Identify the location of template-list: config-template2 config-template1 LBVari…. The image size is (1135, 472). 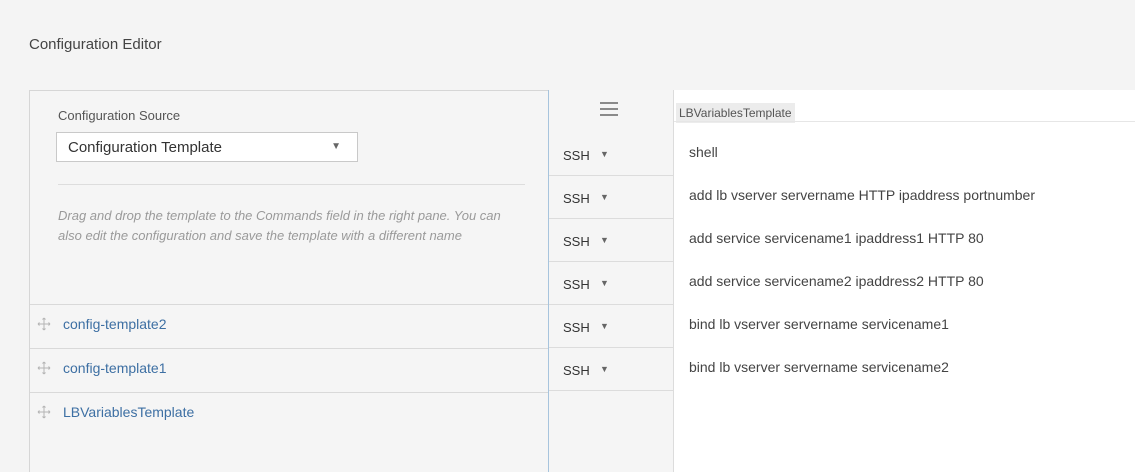
(289, 370).